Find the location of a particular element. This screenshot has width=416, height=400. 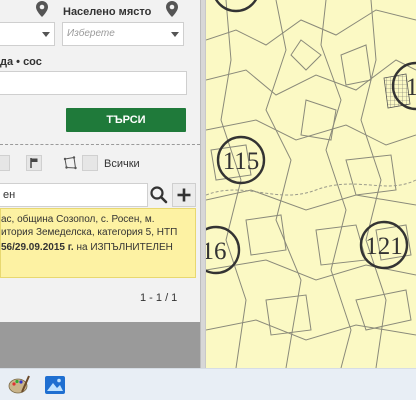

parcel-number: 16 is located at coordinates (216, 251).